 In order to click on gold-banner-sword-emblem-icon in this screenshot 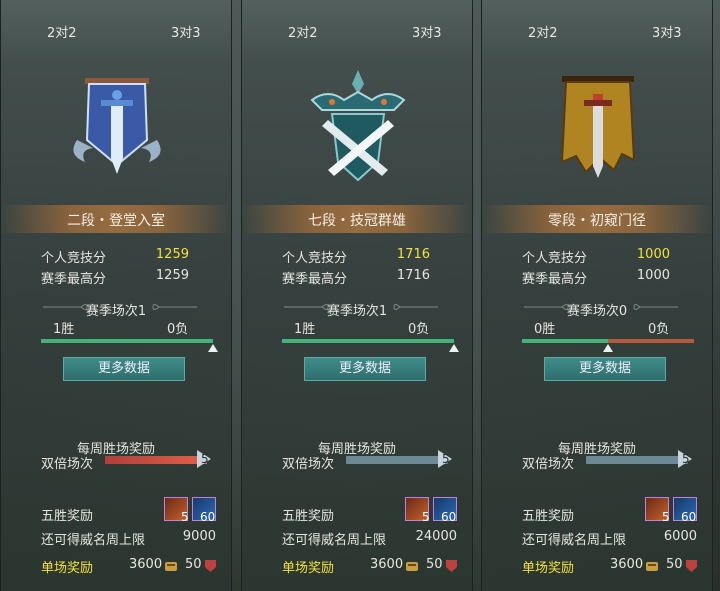, I will do `click(598, 130)`.